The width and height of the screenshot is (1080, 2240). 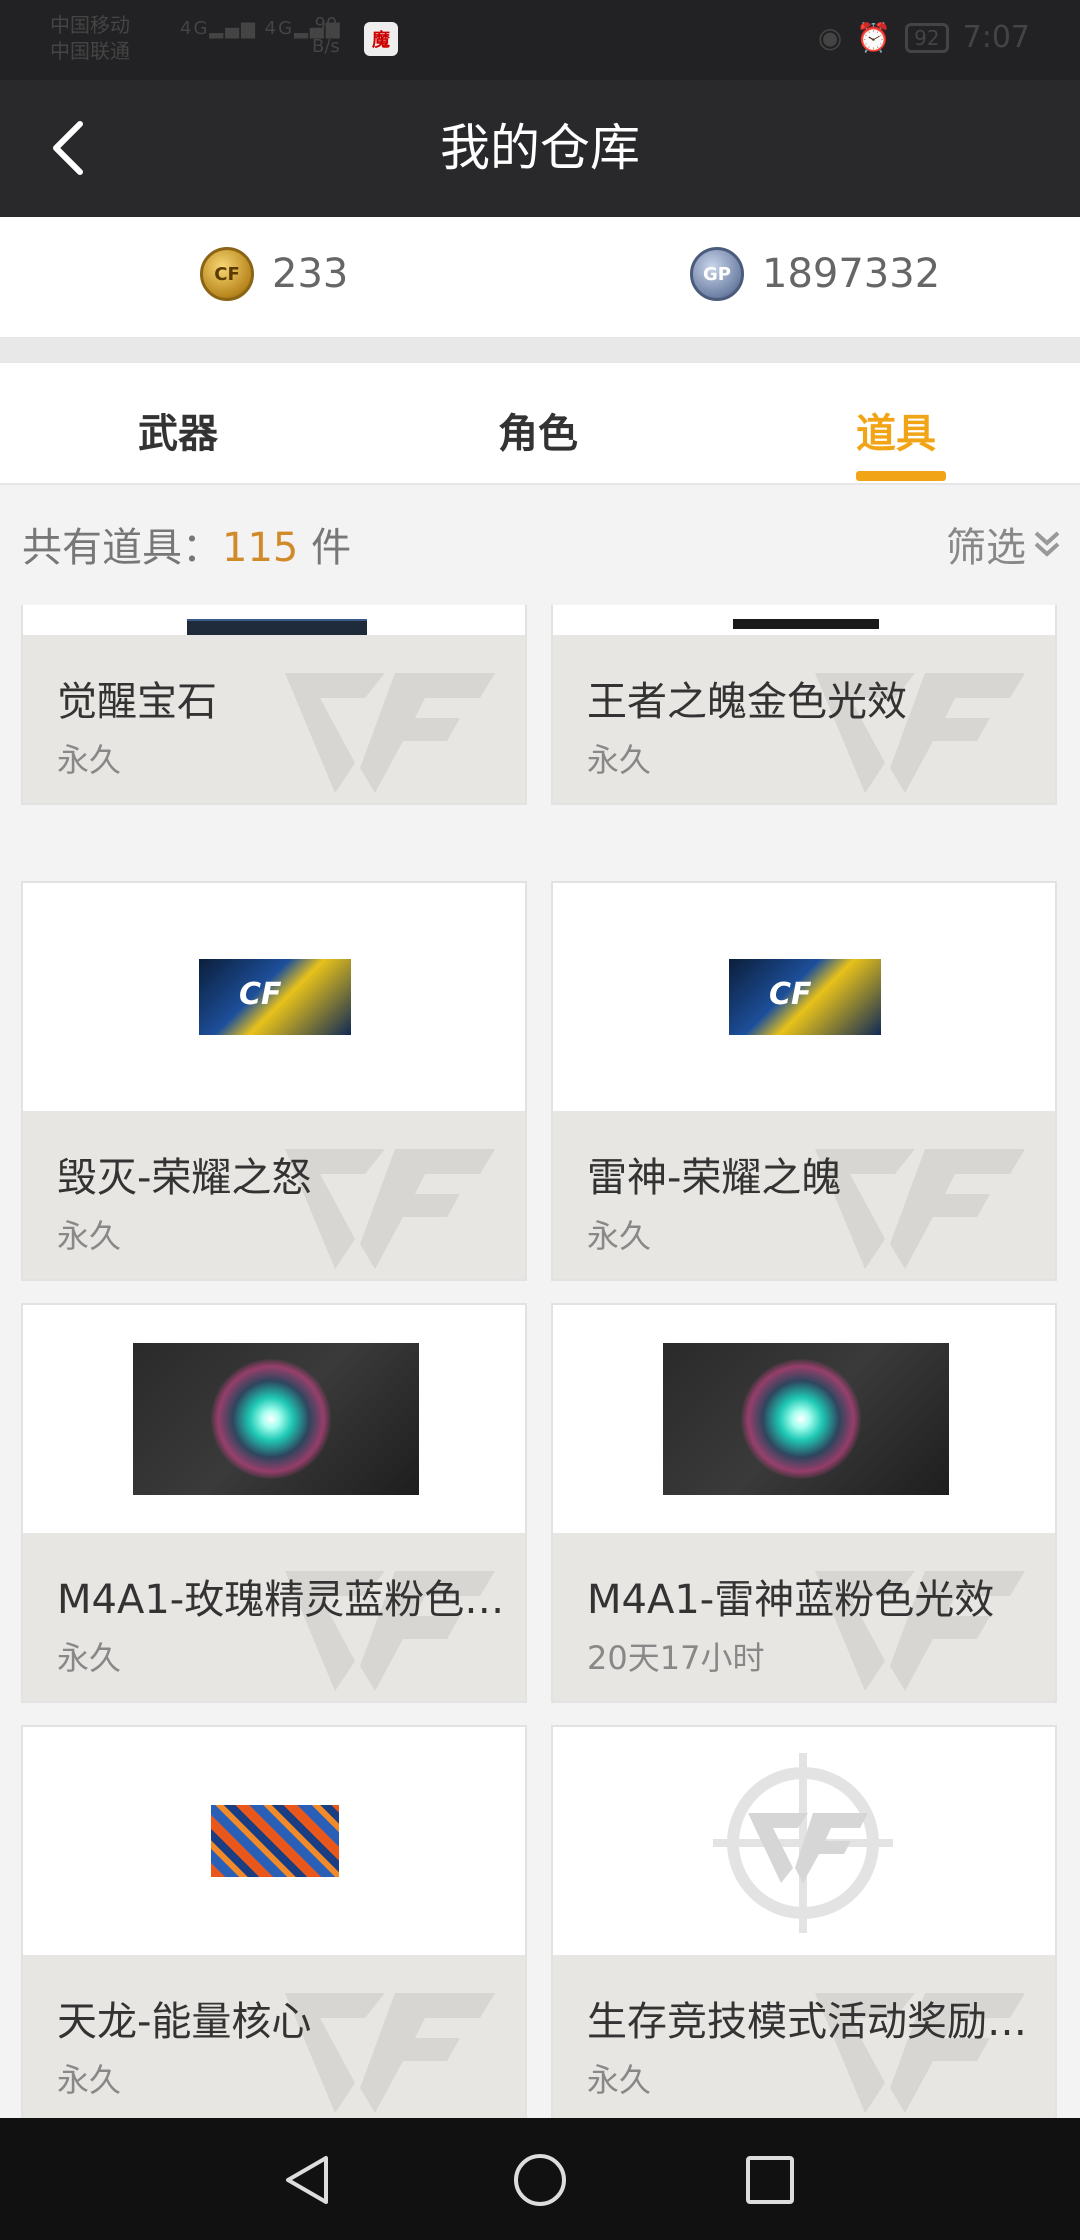 I want to click on item-count-value: 115, so click(x=260, y=548).